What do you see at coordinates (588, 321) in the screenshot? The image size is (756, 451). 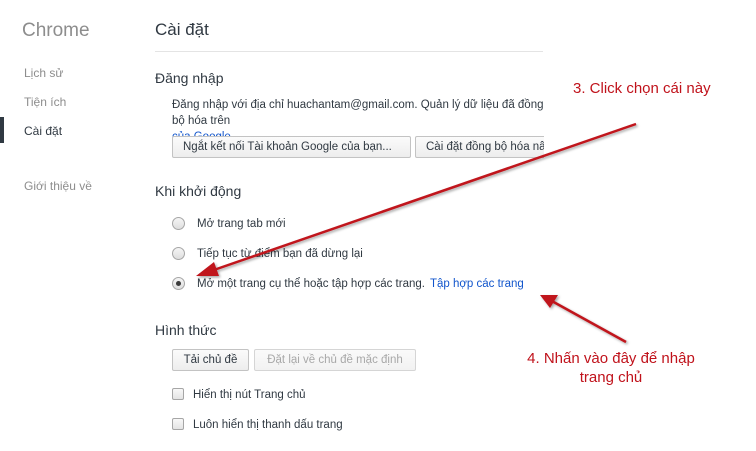 I see `arrow-step4-icon` at bounding box center [588, 321].